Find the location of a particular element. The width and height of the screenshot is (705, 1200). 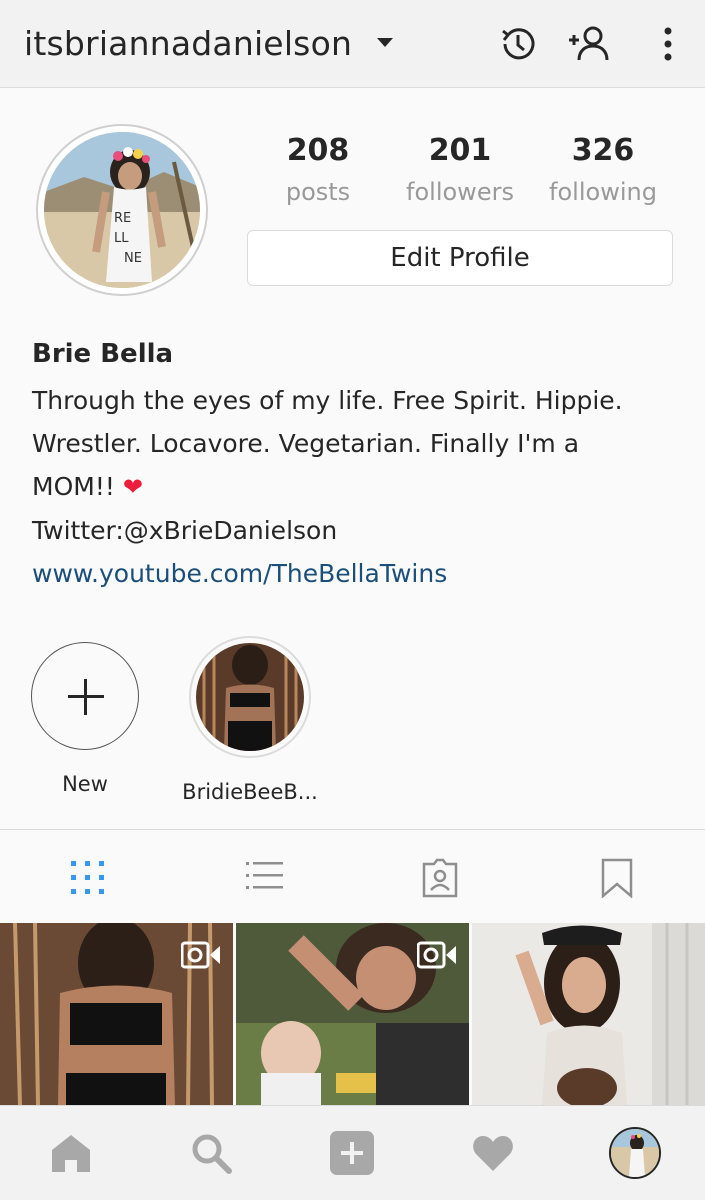

edit-profile-button: Edit Profile is located at coordinates (460, 258).